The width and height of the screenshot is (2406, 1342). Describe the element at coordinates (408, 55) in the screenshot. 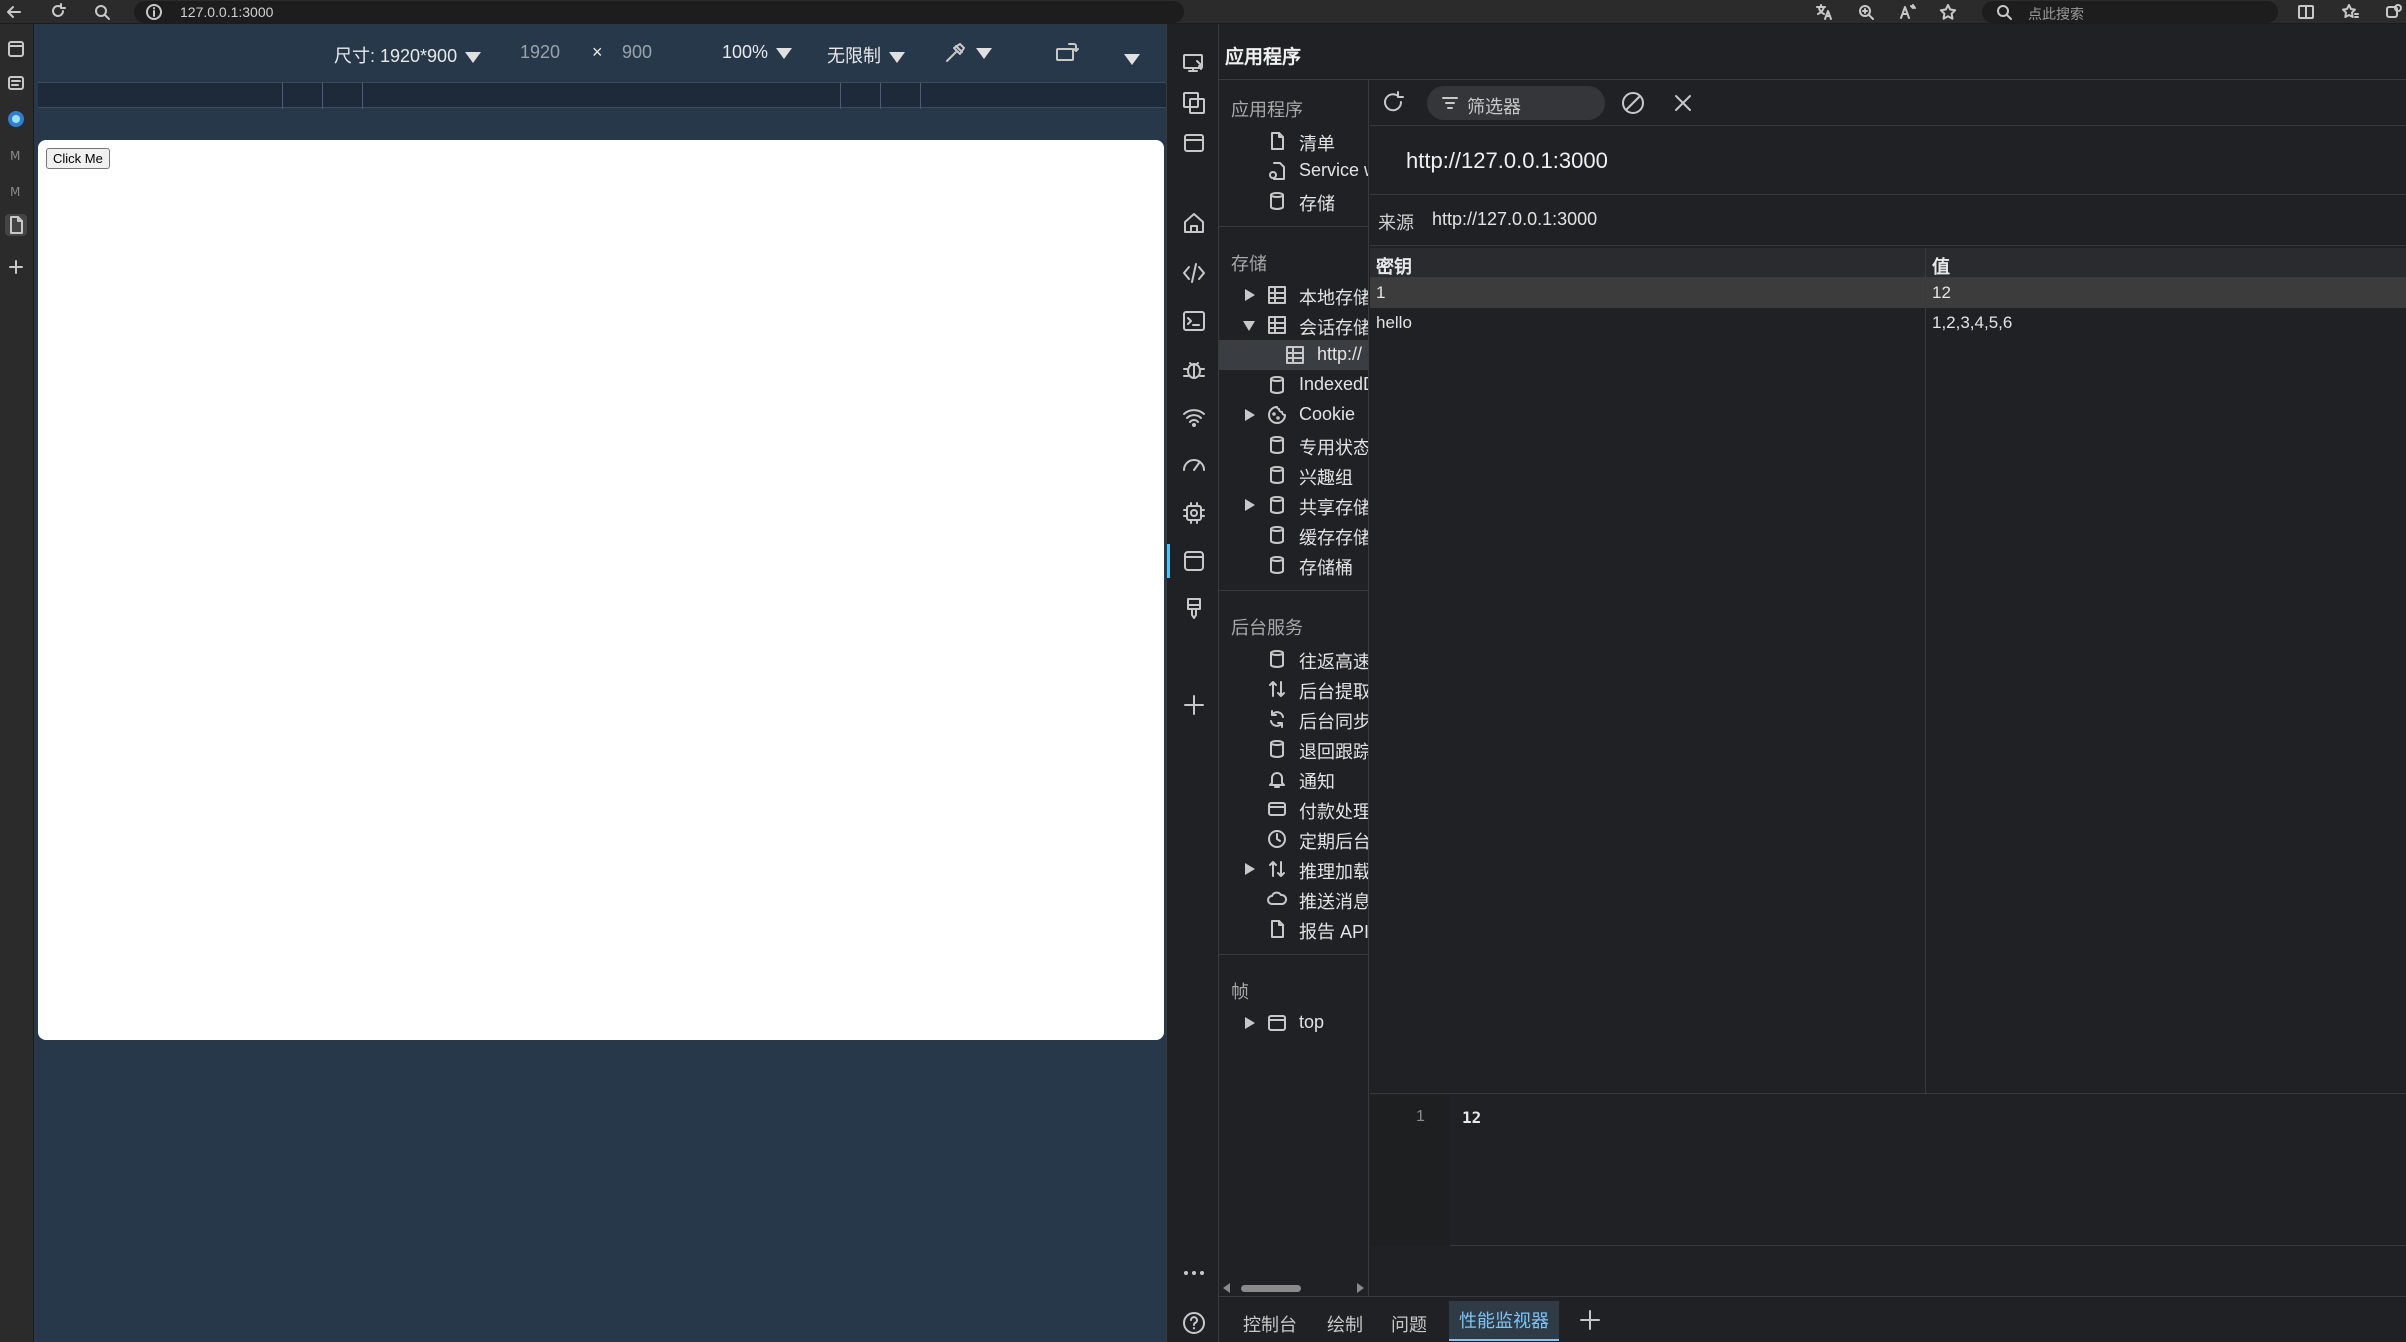

I see `dimensions-dropdown: 尺寸: 1920*900` at that location.